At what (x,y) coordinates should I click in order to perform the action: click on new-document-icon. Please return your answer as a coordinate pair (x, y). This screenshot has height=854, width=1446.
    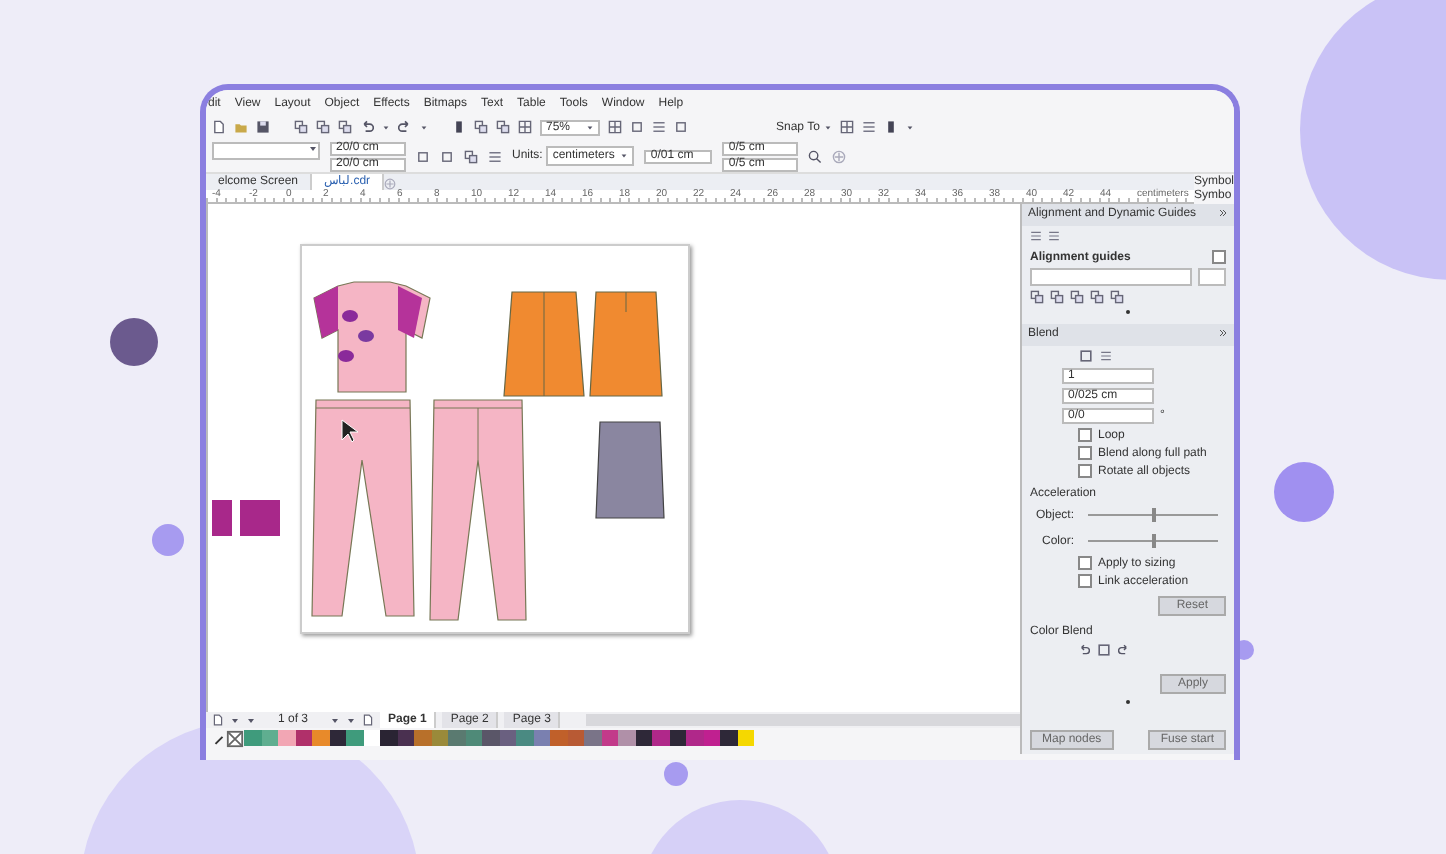
    Looking at the image, I should click on (219, 127).